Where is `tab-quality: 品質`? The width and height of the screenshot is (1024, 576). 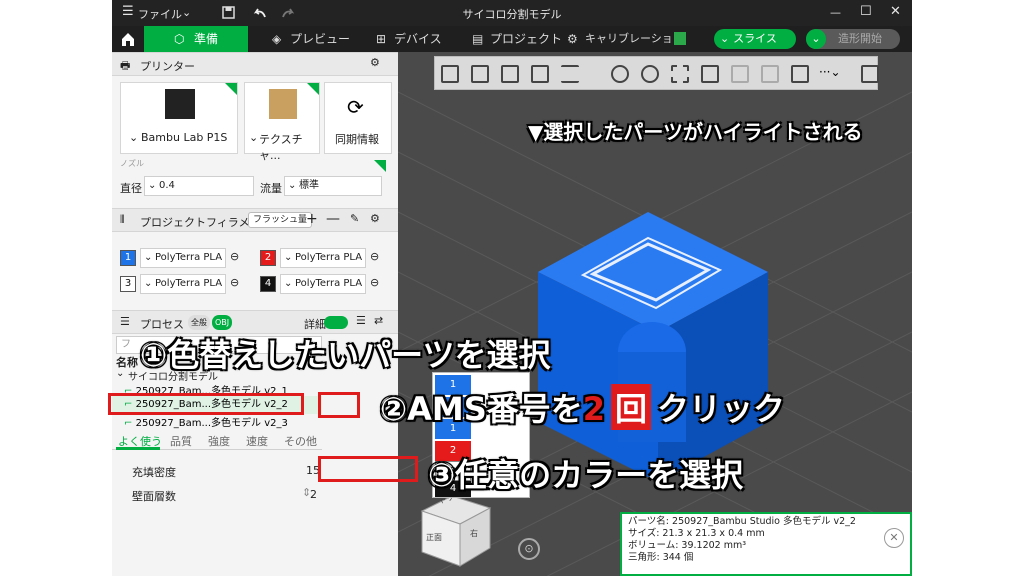
tab-quality: 品質 is located at coordinates (181, 441).